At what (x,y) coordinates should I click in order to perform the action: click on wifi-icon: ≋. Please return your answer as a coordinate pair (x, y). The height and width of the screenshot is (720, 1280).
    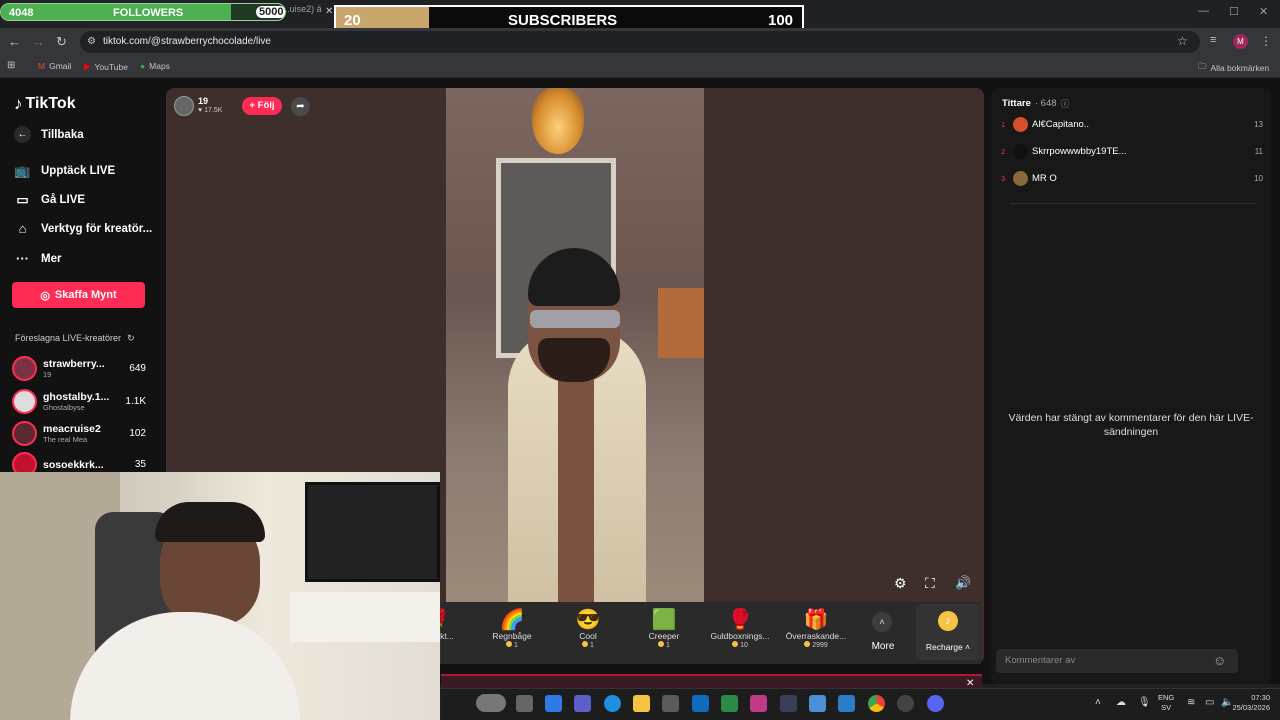
    Looking at the image, I should click on (1191, 702).